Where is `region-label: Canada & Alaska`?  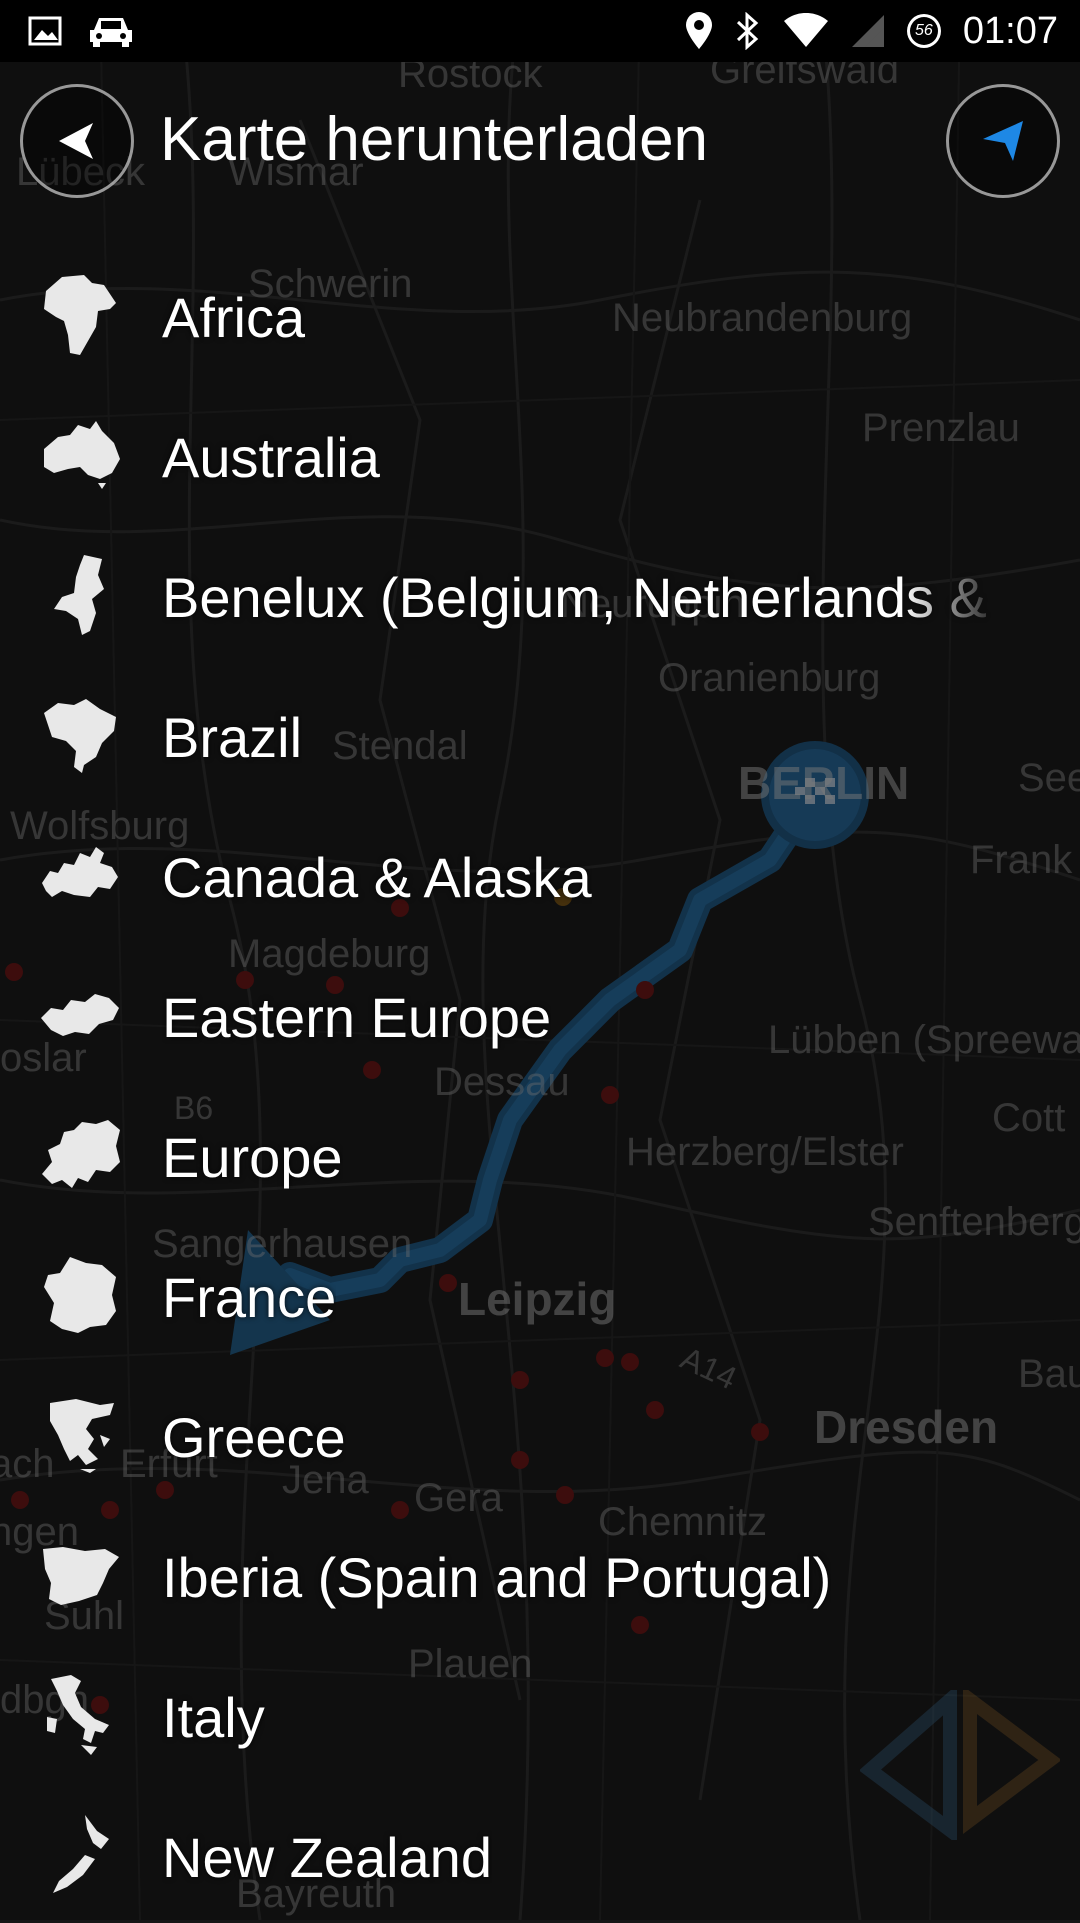 region-label: Canada & Alaska is located at coordinates (377, 877).